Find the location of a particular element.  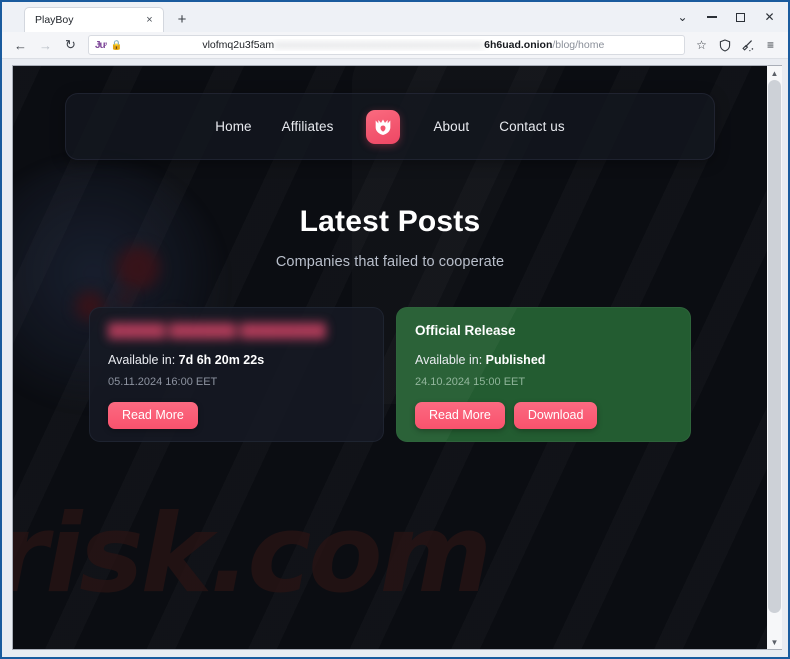

tor-circuit-icon: Ɉư is located at coordinates (101, 45).